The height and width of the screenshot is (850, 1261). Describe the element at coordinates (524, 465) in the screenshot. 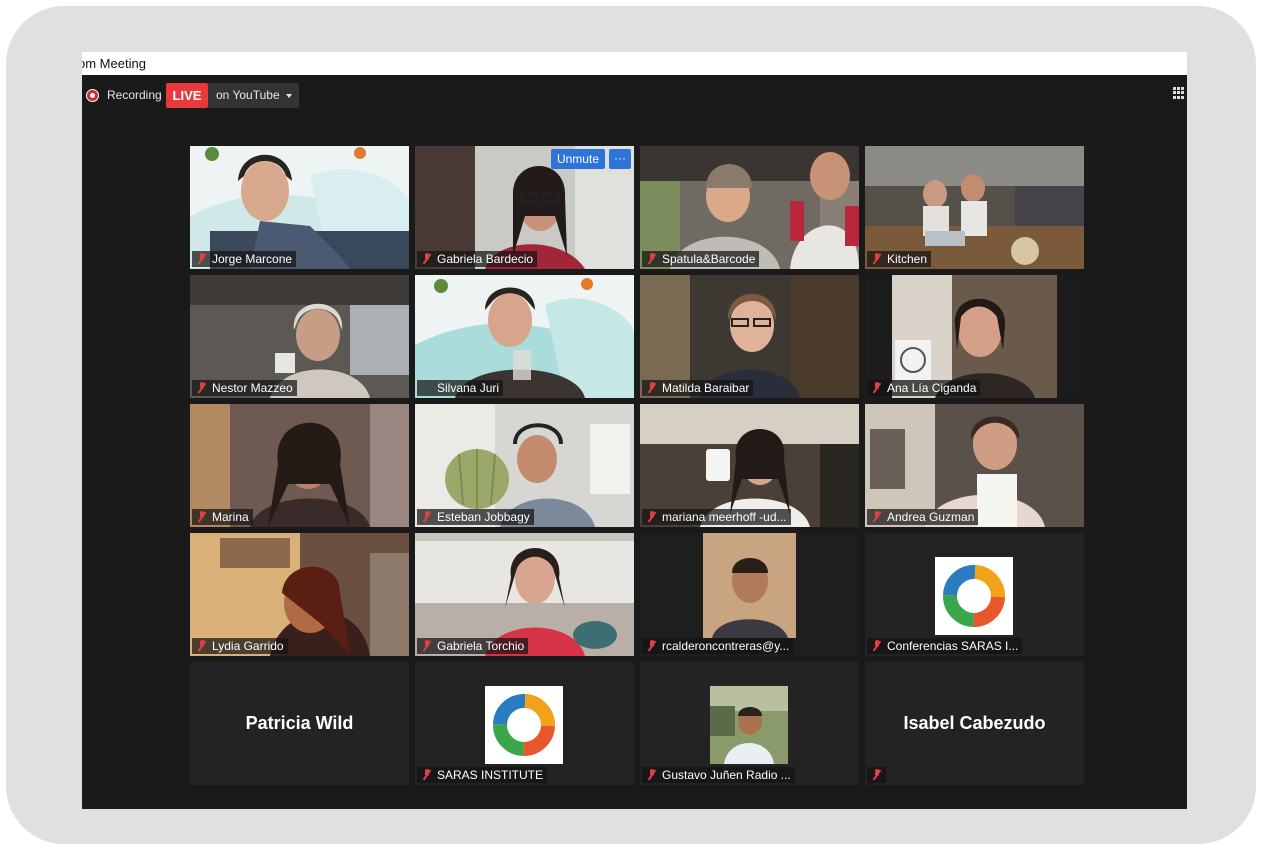

I see `video-tile: Esteban Jobbagy` at that location.